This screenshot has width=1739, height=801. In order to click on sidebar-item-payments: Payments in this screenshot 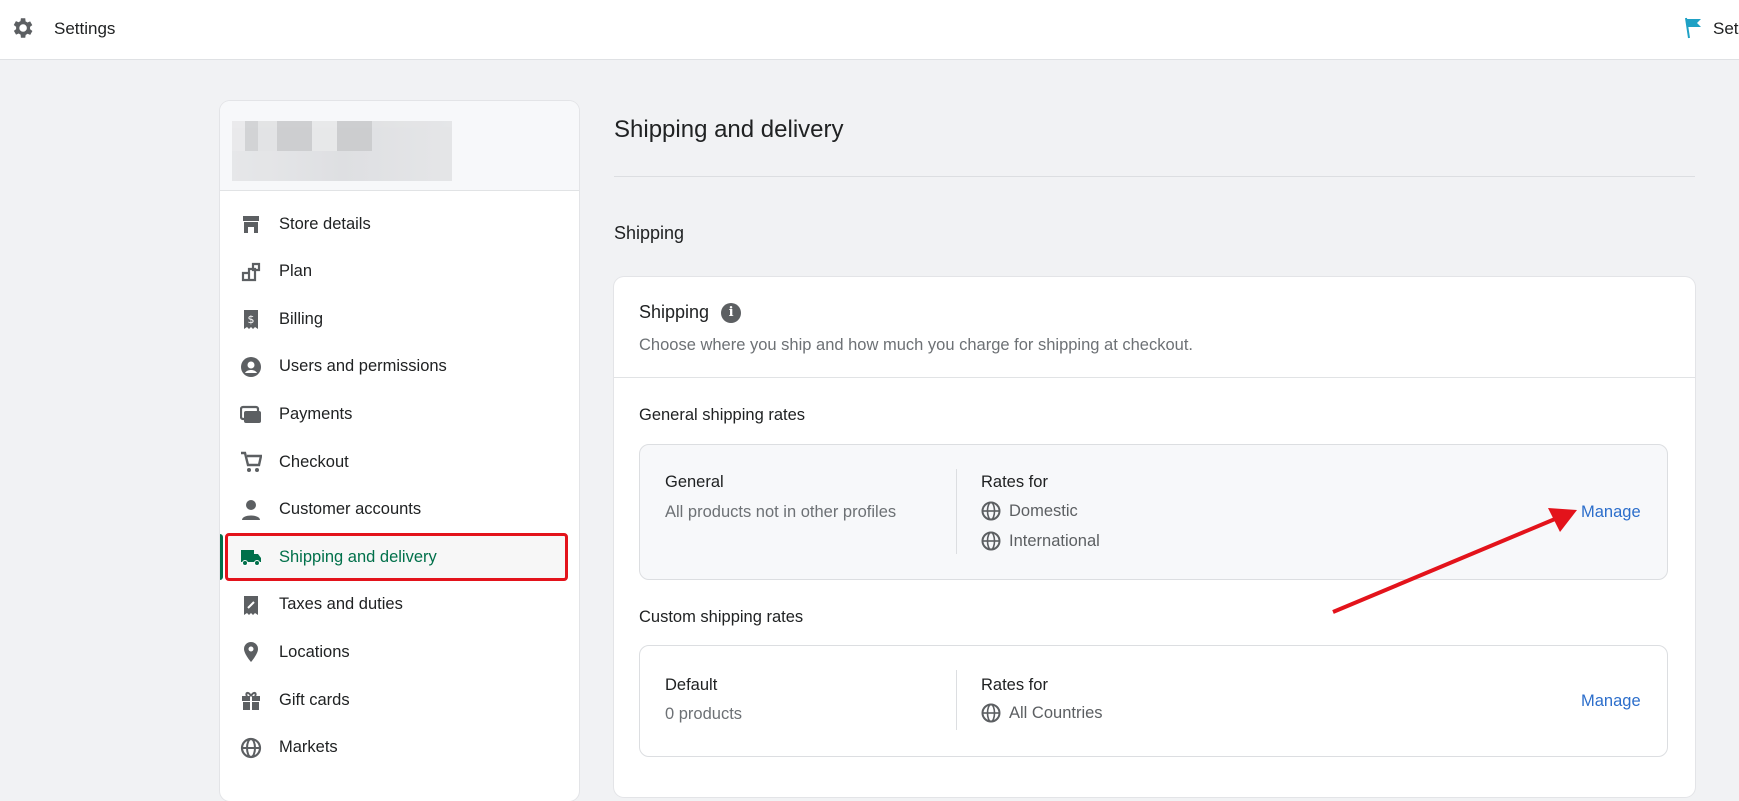, I will do `click(399, 414)`.